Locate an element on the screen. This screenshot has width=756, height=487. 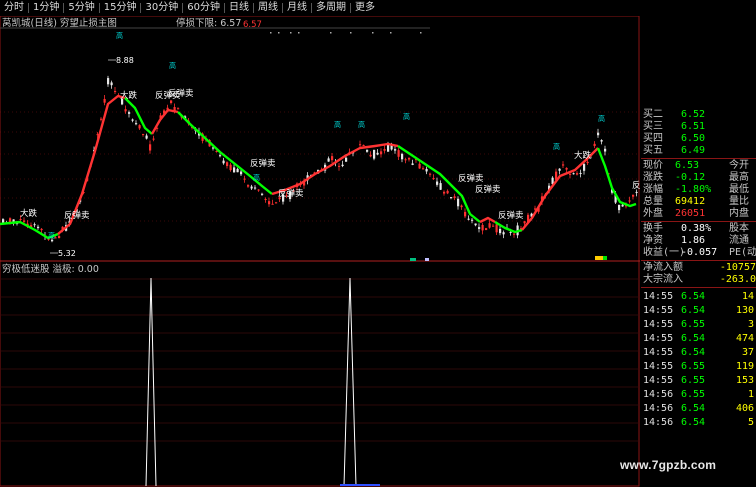
stat-label: 总量 is located at coordinates (653, 201).